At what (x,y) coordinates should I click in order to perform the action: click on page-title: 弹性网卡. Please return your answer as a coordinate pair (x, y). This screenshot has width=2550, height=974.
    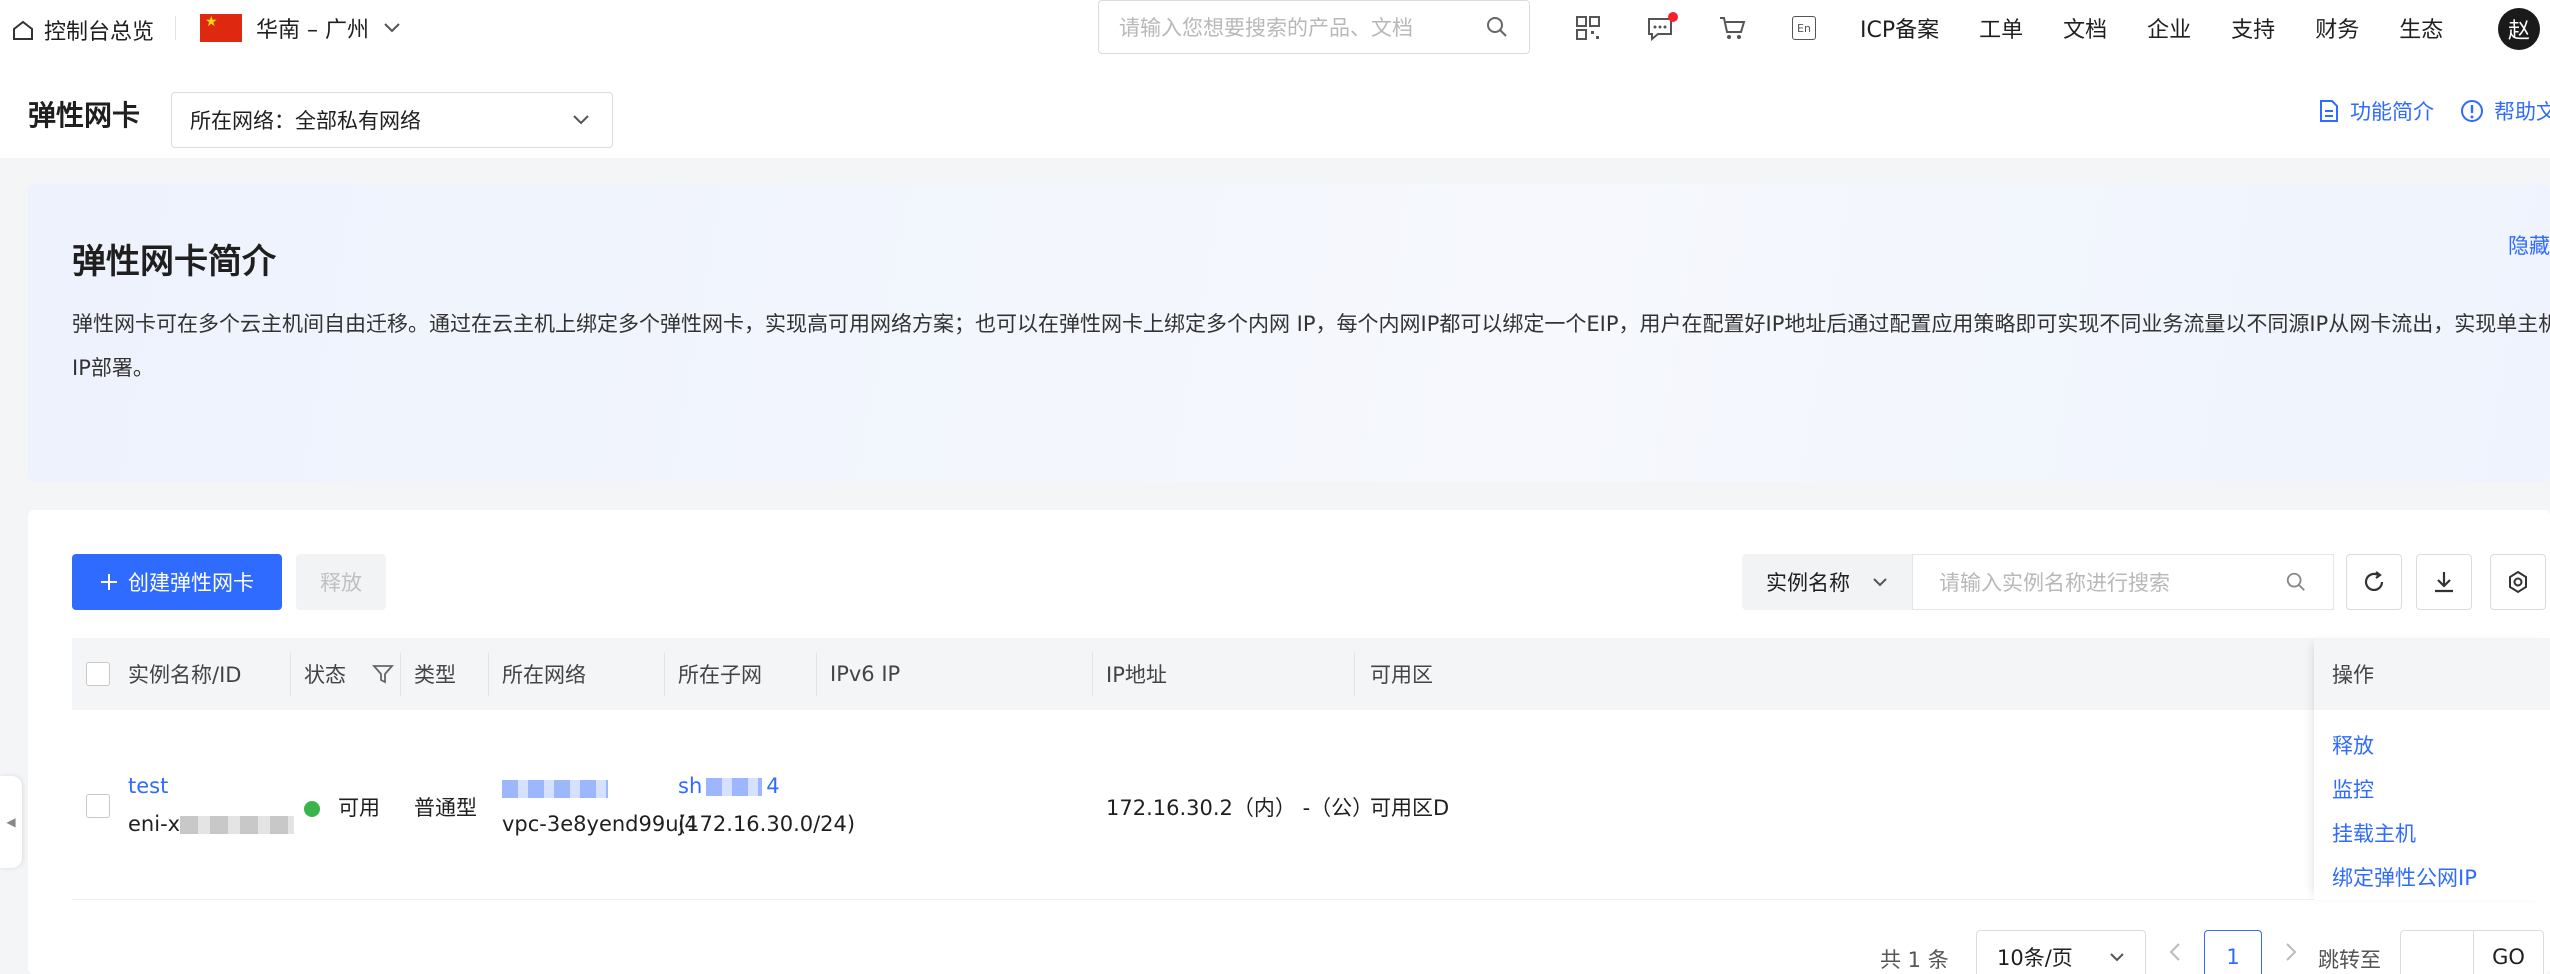
    Looking at the image, I should click on (84, 115).